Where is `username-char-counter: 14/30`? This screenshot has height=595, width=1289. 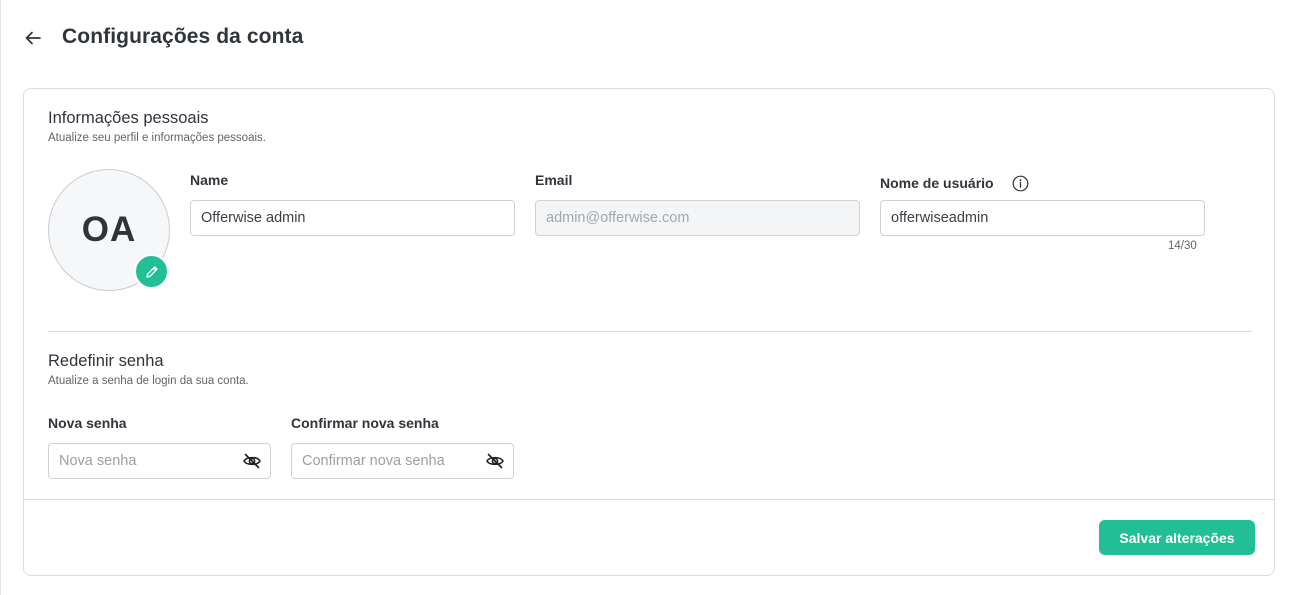
username-char-counter: 14/30 is located at coordinates (1182, 246).